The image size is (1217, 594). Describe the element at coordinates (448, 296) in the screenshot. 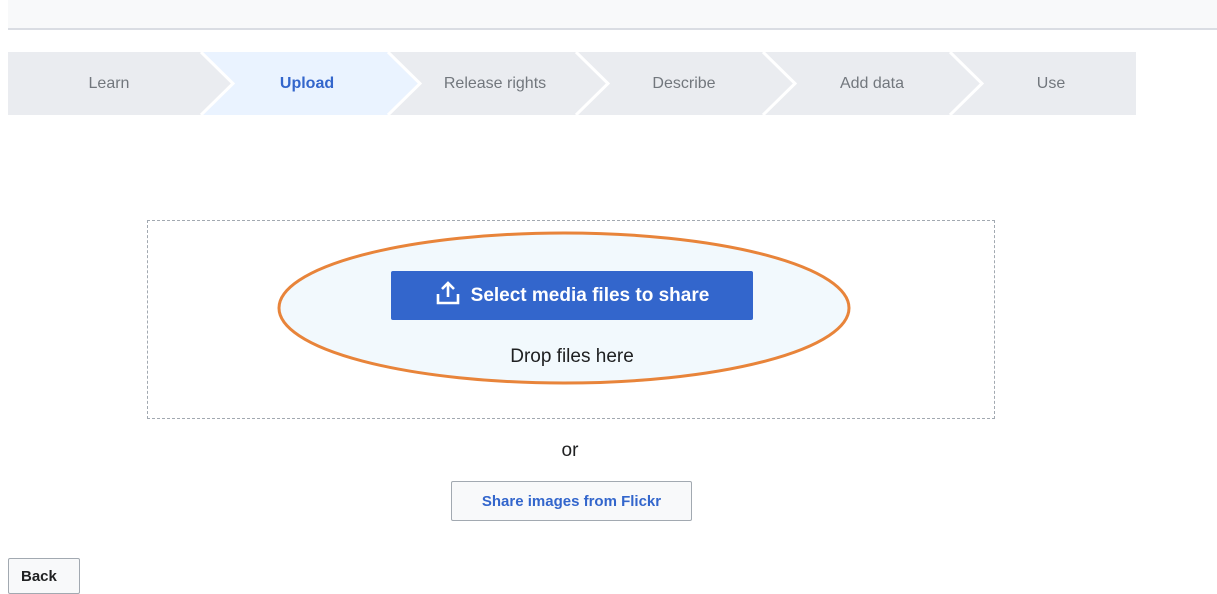

I see `upload-icon` at that location.